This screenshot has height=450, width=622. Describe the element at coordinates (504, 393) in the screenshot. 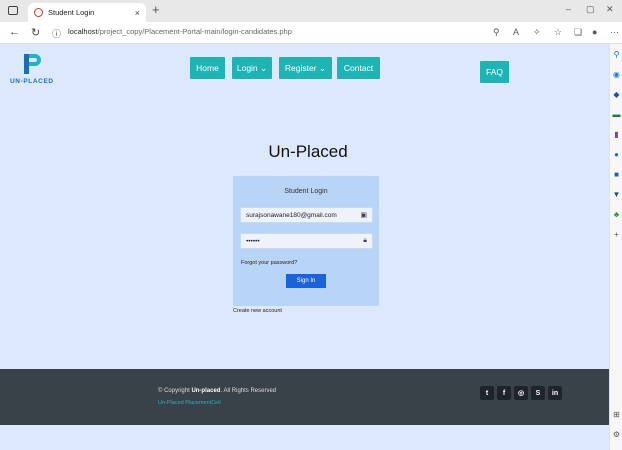

I see `facebook-icon: f` at that location.